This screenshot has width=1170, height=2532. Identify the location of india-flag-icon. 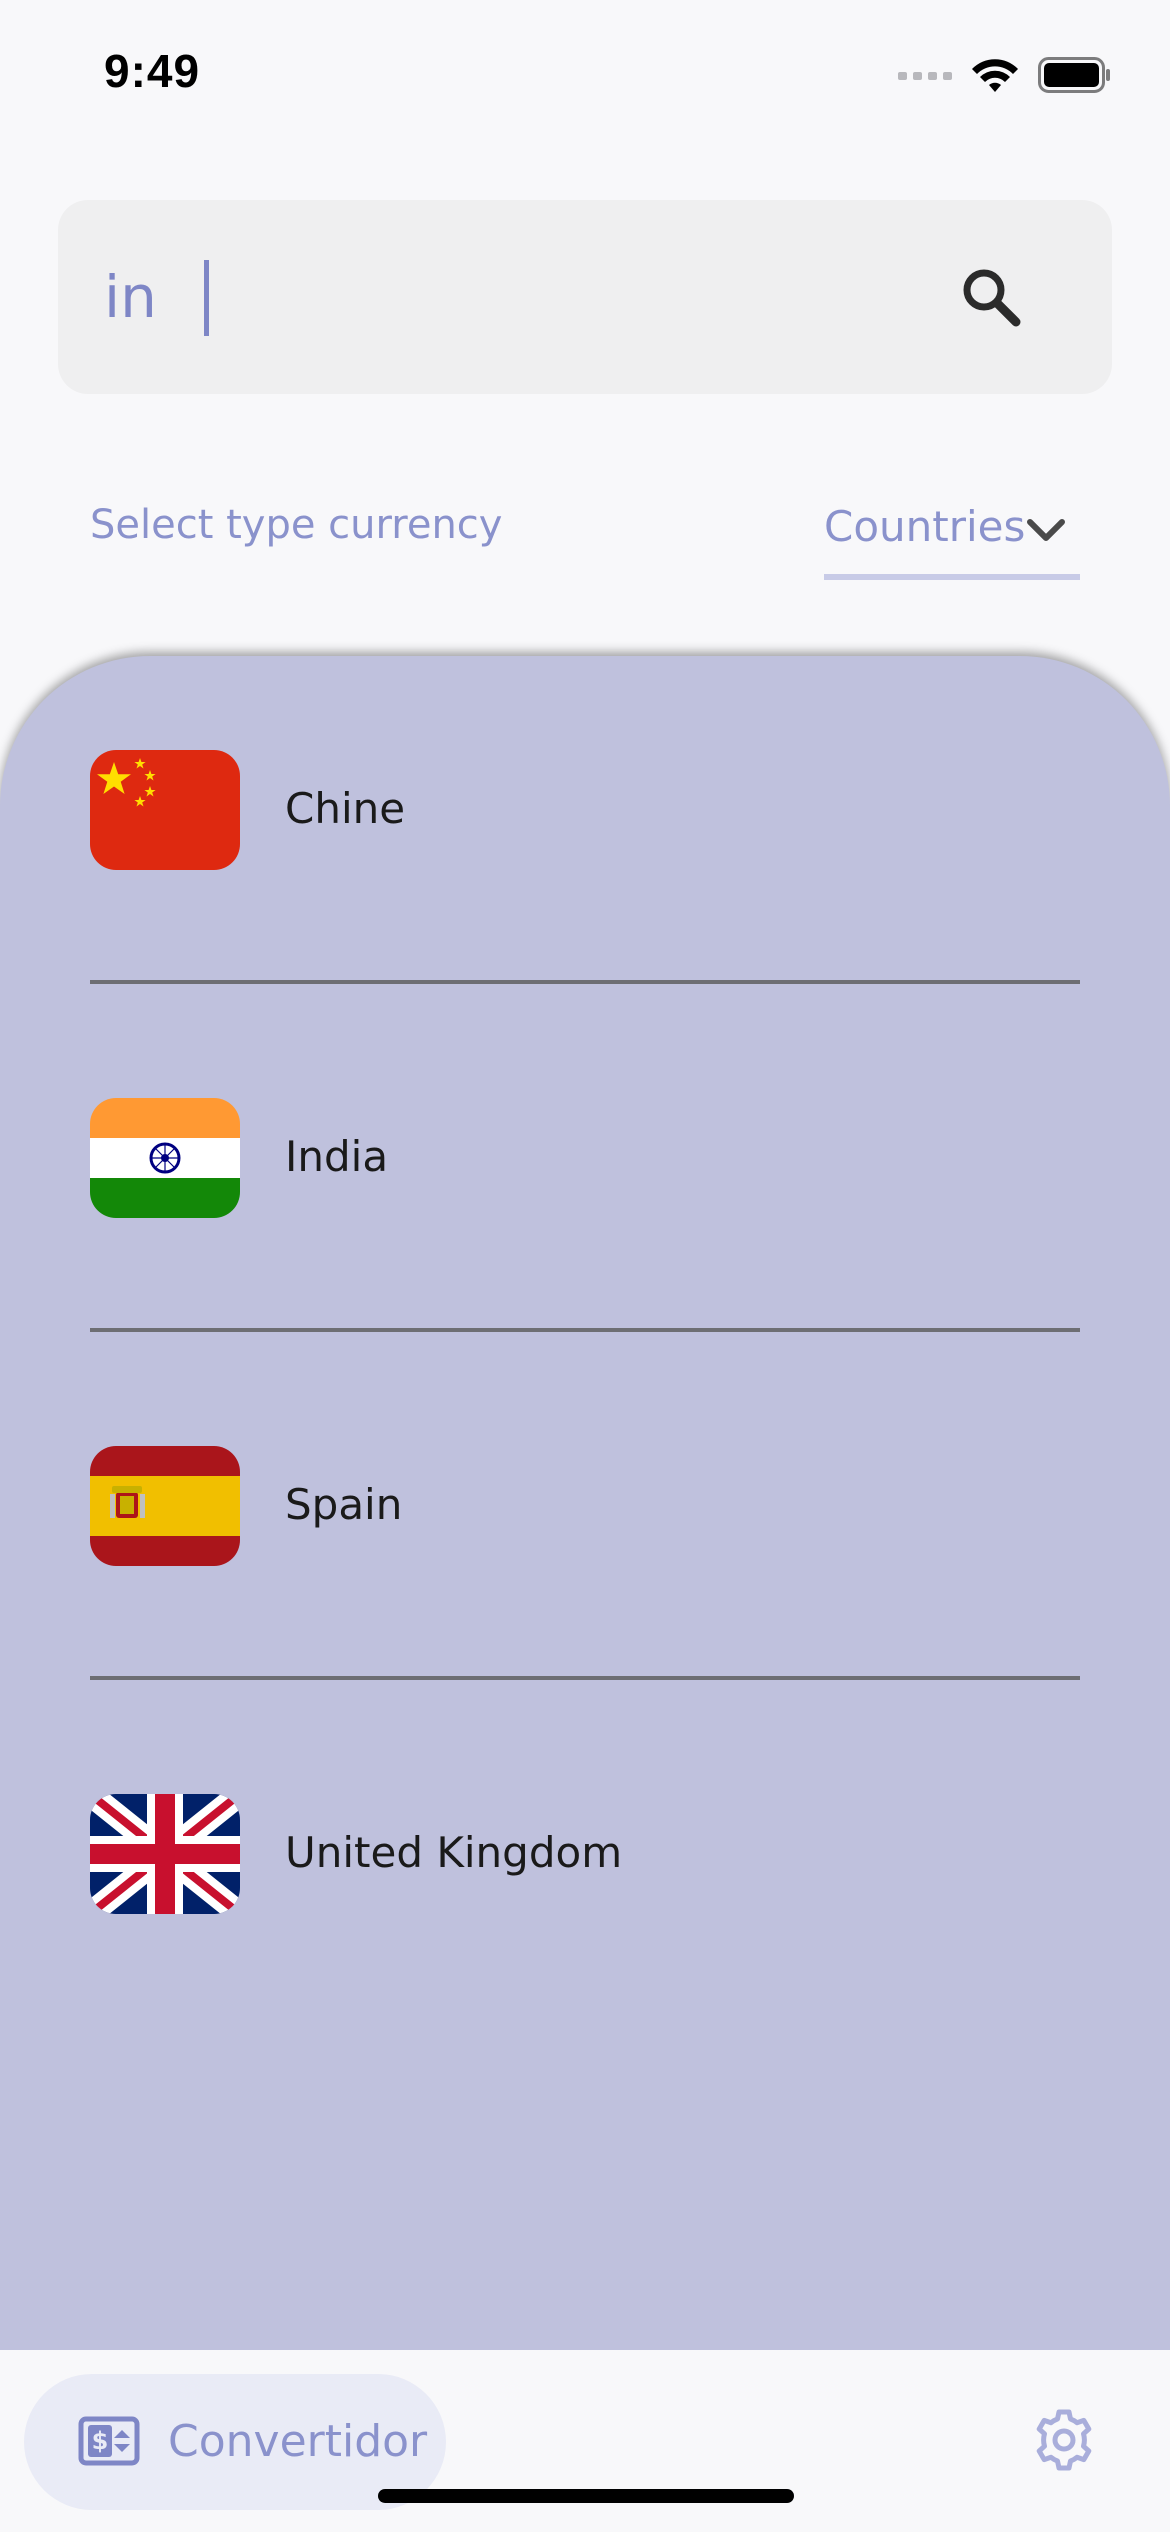
(165, 1158).